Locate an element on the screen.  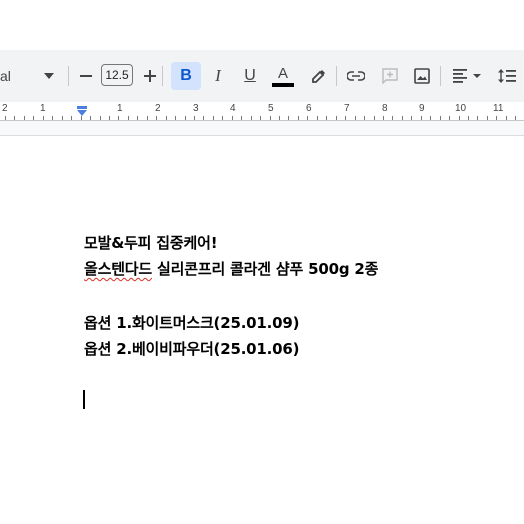
add-comment-icon is located at coordinates (390, 76).